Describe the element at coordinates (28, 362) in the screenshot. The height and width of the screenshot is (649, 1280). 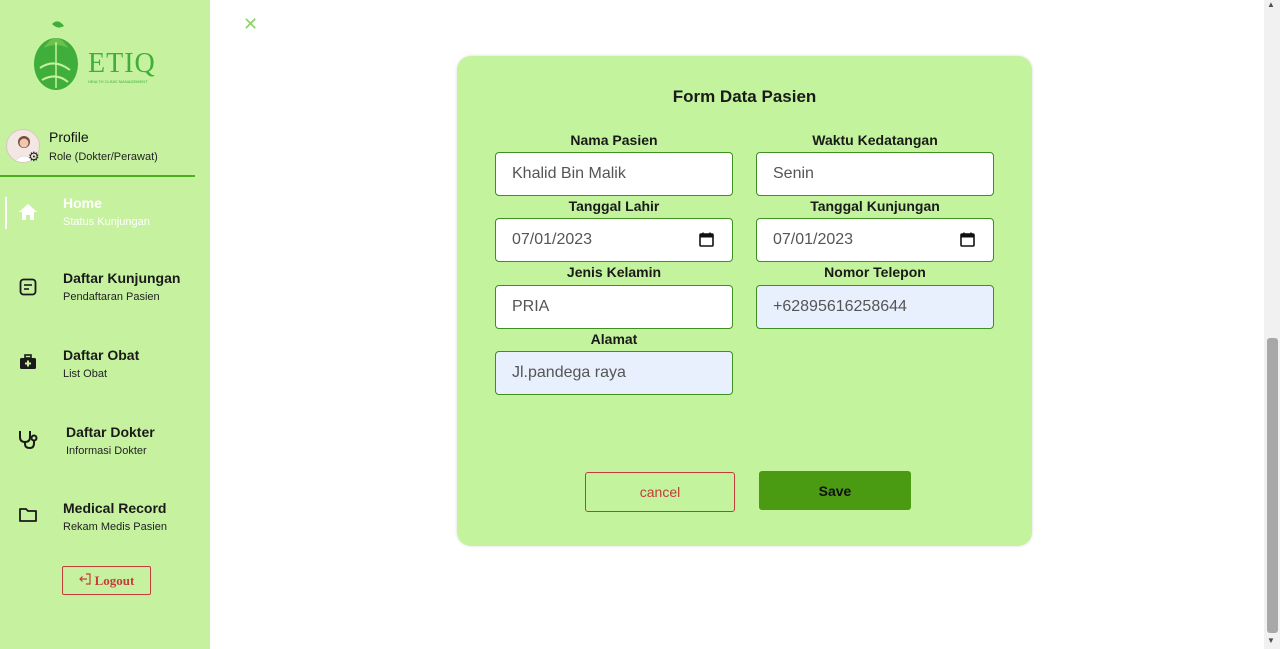
I see `medkit-icon` at that location.